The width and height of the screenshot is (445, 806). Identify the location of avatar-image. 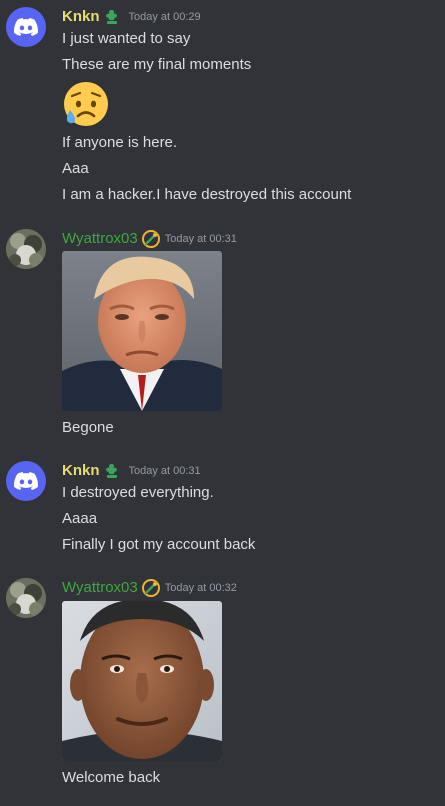
(26, 598).